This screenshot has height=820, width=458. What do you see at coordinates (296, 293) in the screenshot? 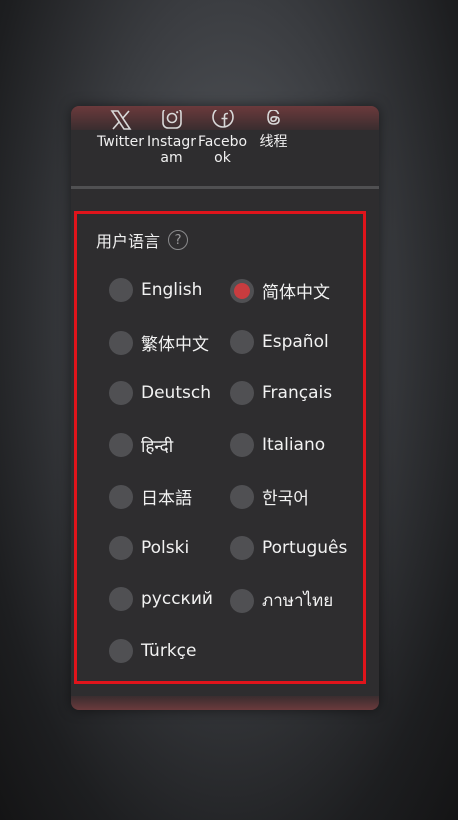
I see `language-label: 简体中文` at bounding box center [296, 293].